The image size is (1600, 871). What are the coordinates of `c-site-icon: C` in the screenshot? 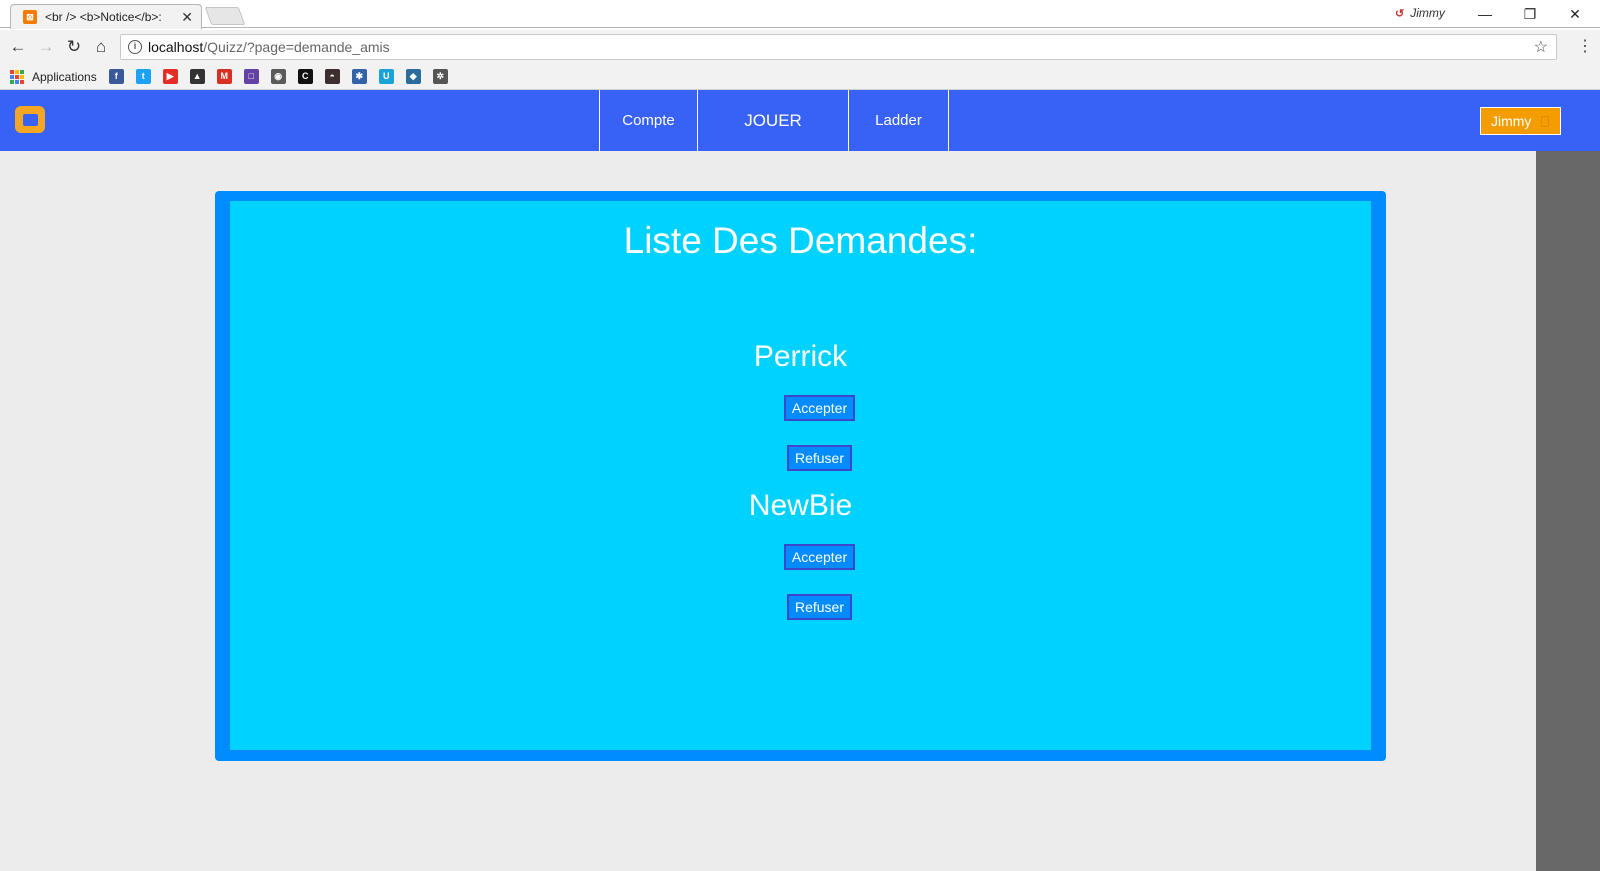 It's located at (305, 76).